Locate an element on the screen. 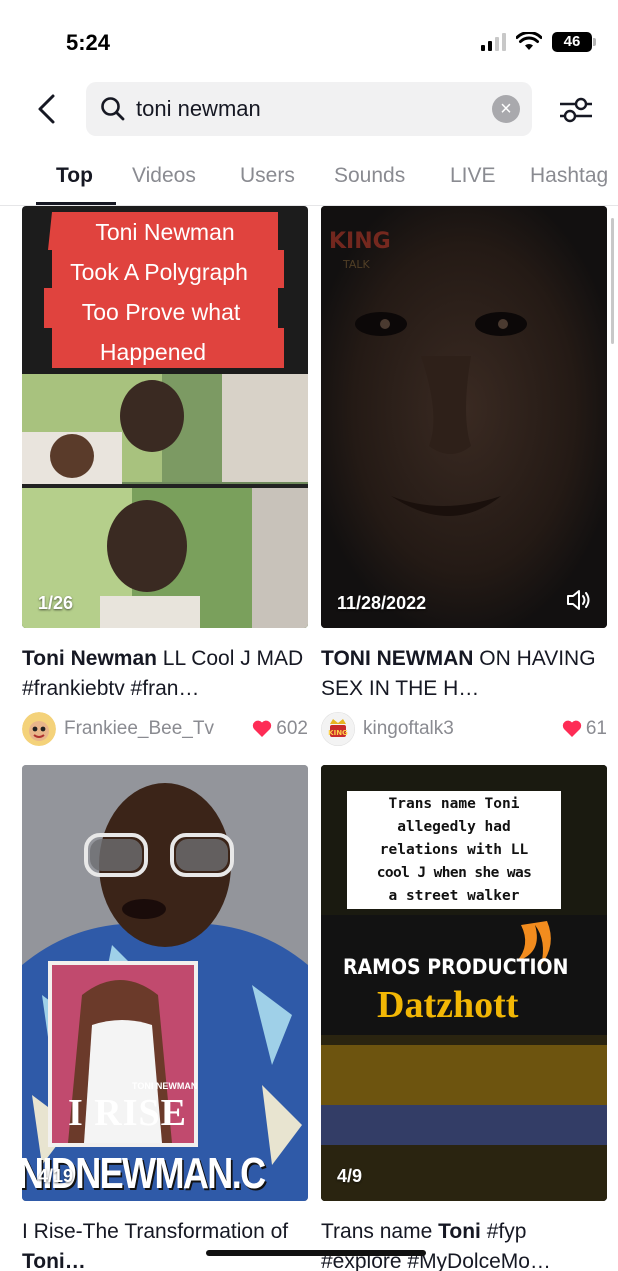  status-time: 5:24 is located at coordinates (88, 42).